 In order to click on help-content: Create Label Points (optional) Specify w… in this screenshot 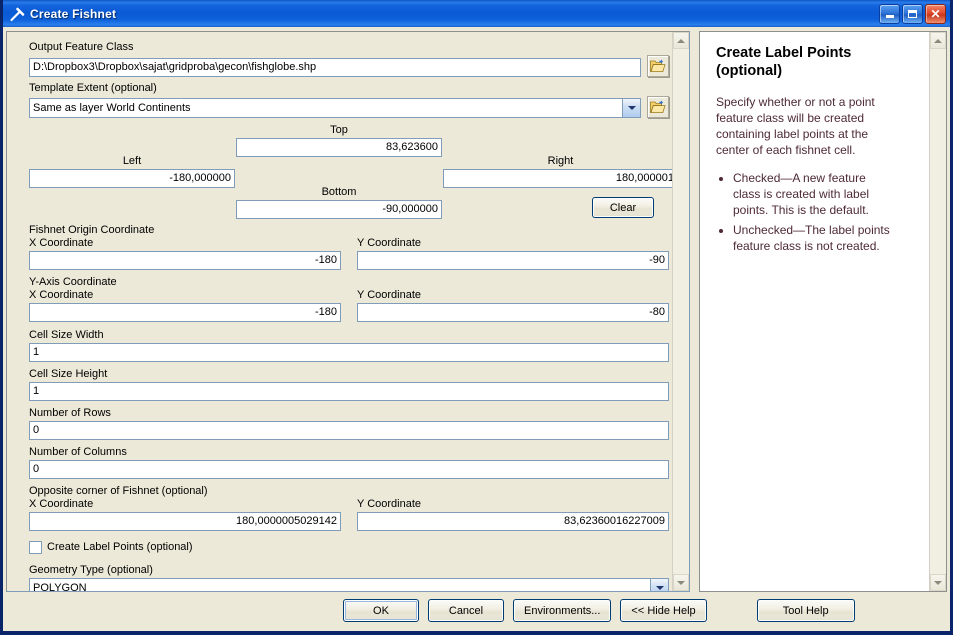, I will do `click(806, 150)`.